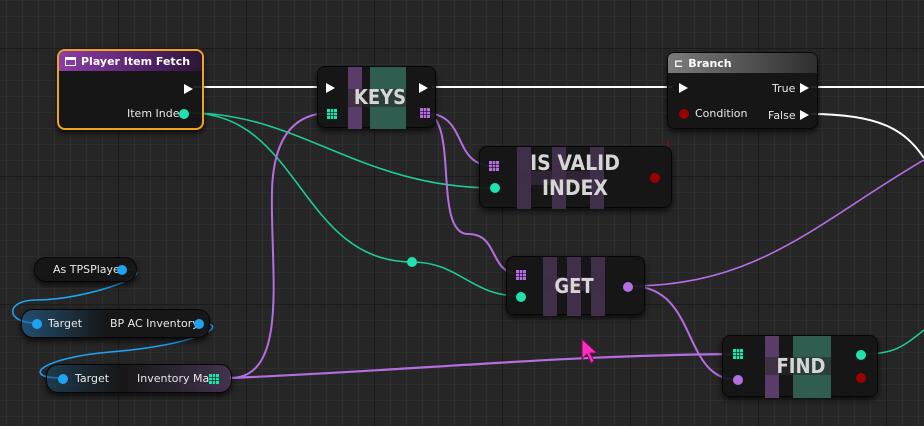 The width and height of the screenshot is (924, 426). Describe the element at coordinates (684, 114) in the screenshot. I see `branch-condition-pin` at that location.